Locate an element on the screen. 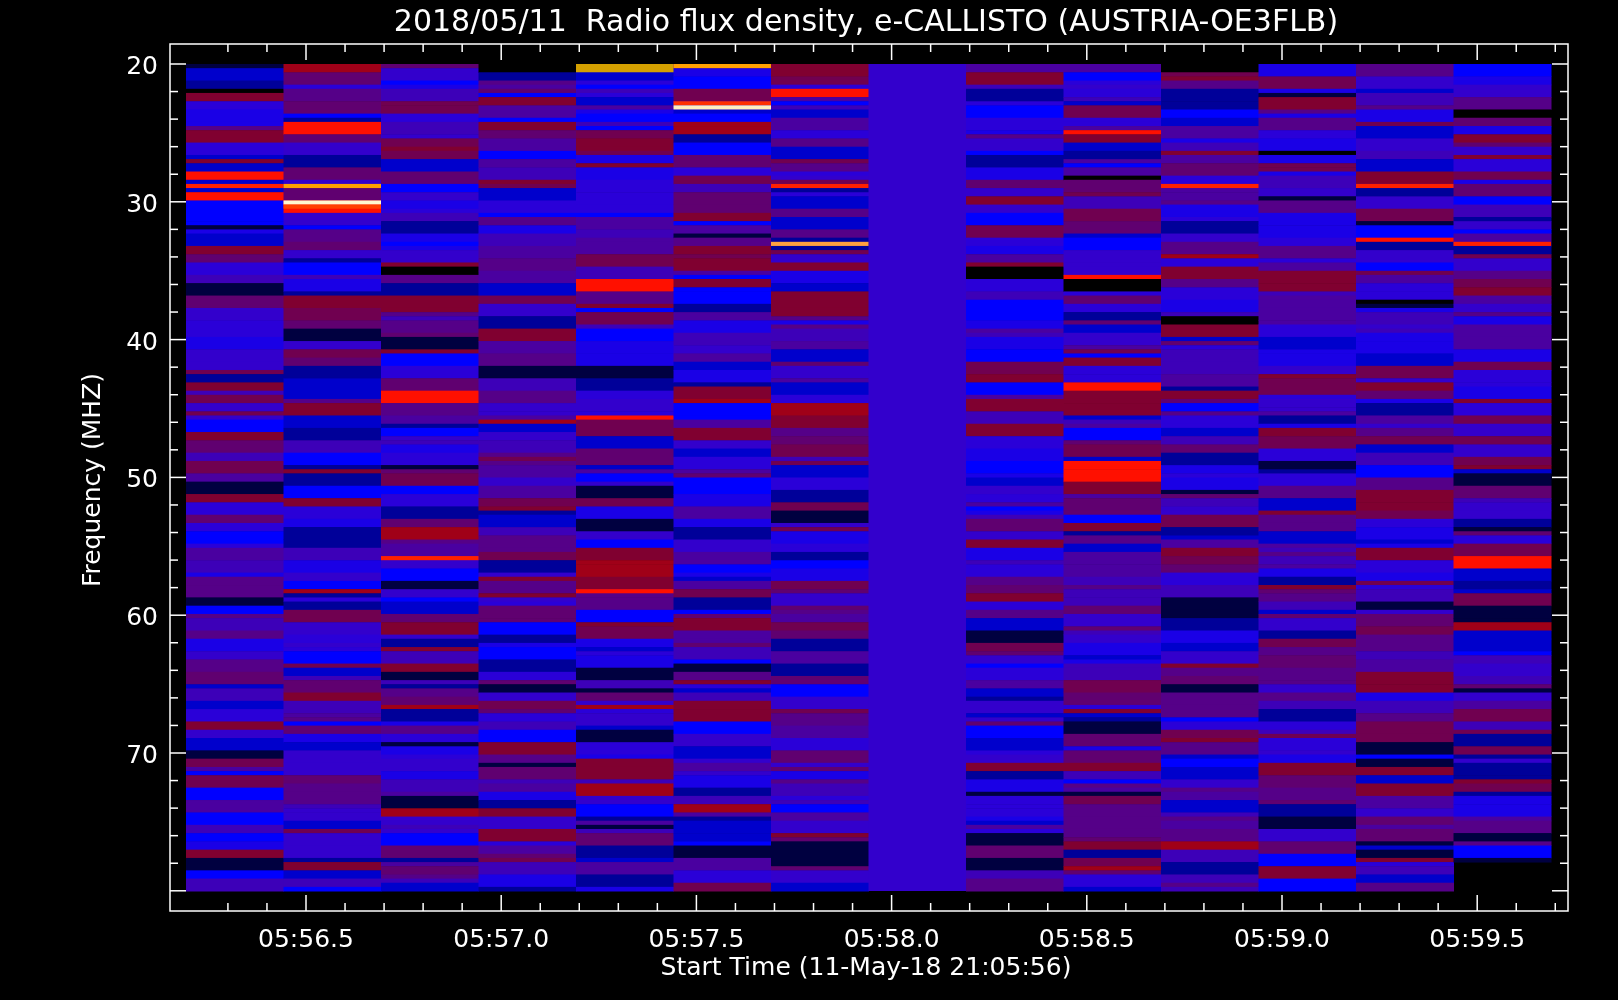 This screenshot has height=1000, width=1618. y-tick-label: 70 is located at coordinates (142, 754).